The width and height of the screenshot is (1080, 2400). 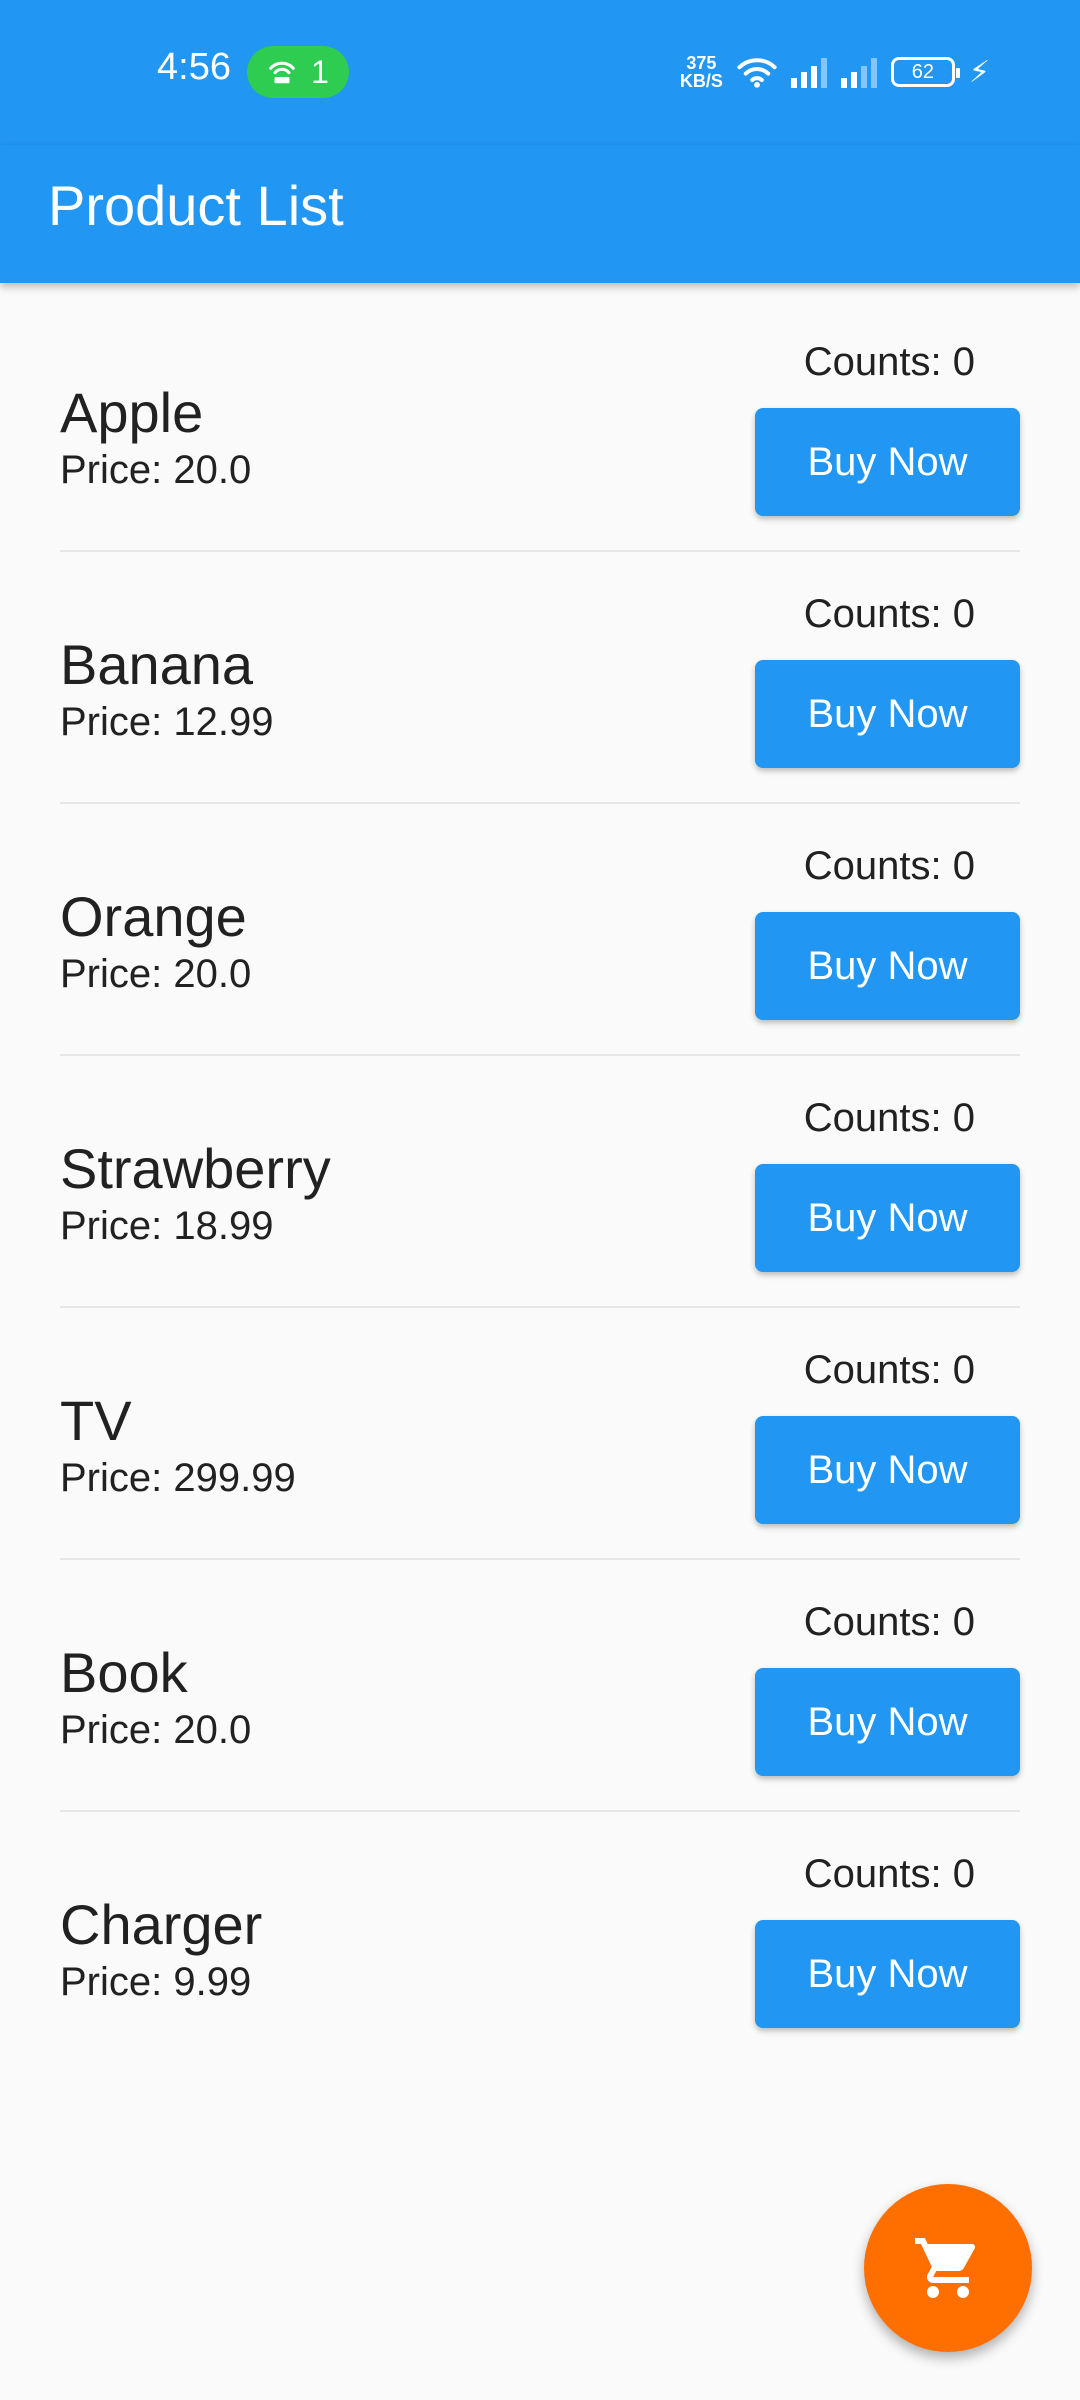 What do you see at coordinates (540, 678) in the screenshot?
I see `product-row: Banana Price: 12.99 Counts: 0 Buy Now` at bounding box center [540, 678].